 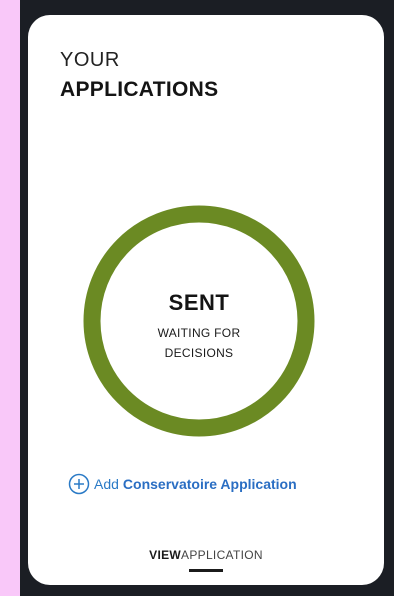 What do you see at coordinates (165, 555) in the screenshot?
I see `view-label: VIEW` at bounding box center [165, 555].